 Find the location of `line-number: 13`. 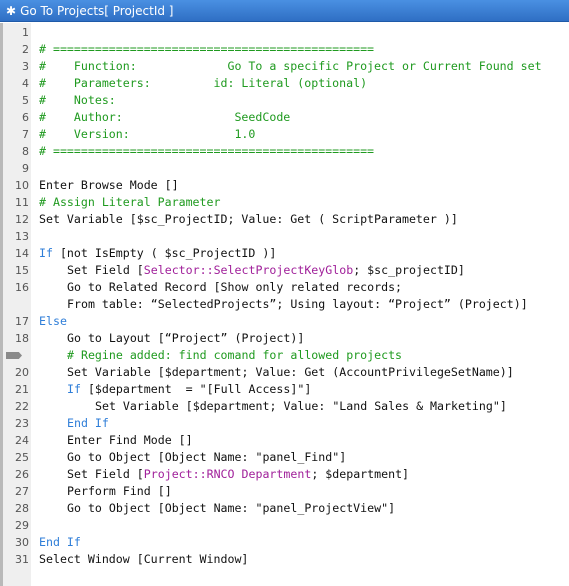

line-number: 13 is located at coordinates (22, 236).